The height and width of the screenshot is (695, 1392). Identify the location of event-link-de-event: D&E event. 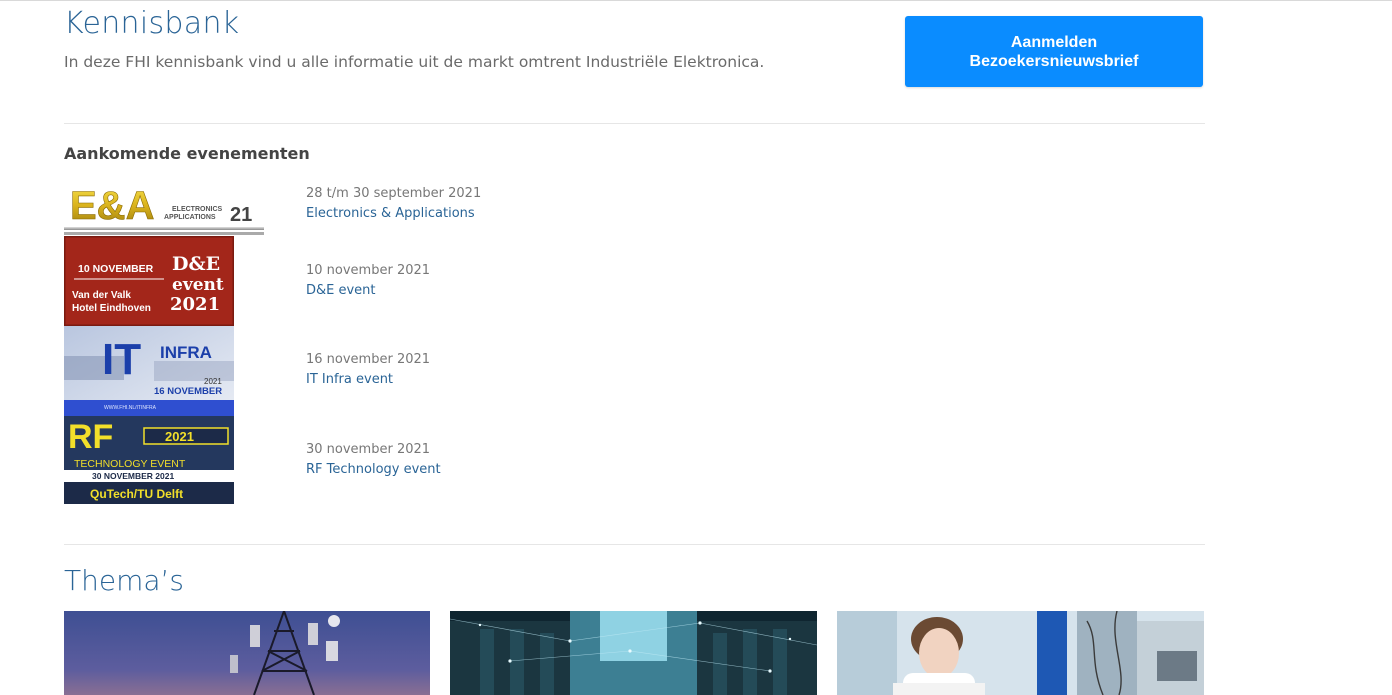
(341, 290).